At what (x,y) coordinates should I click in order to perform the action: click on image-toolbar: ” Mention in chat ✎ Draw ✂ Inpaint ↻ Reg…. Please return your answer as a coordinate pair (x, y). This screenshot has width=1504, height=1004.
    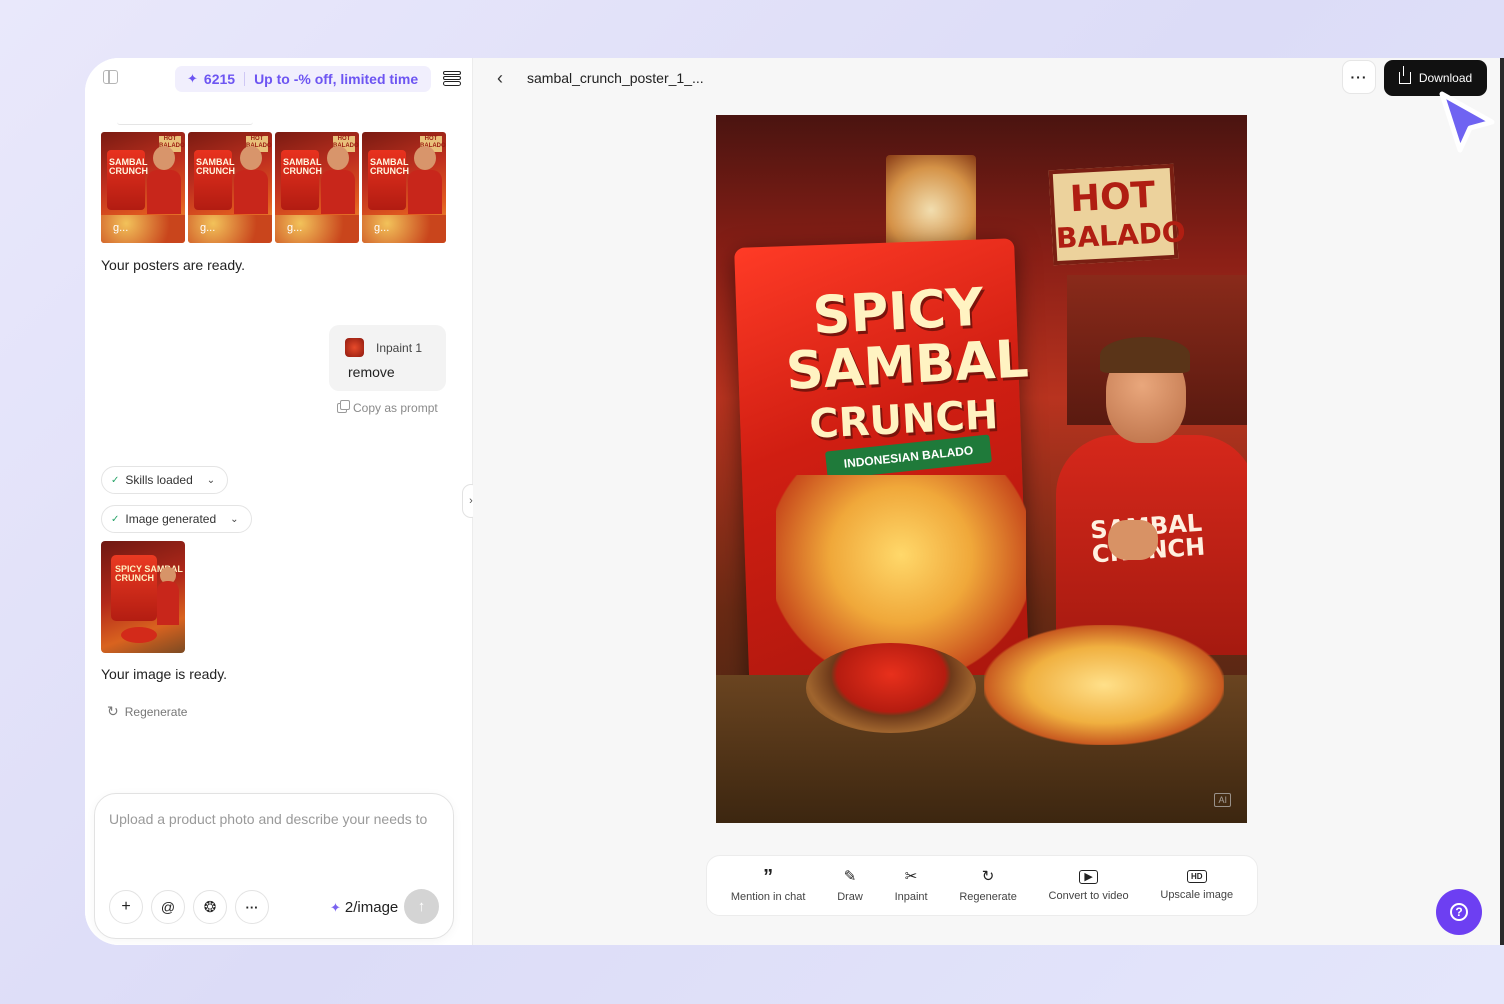
    Looking at the image, I should click on (982, 885).